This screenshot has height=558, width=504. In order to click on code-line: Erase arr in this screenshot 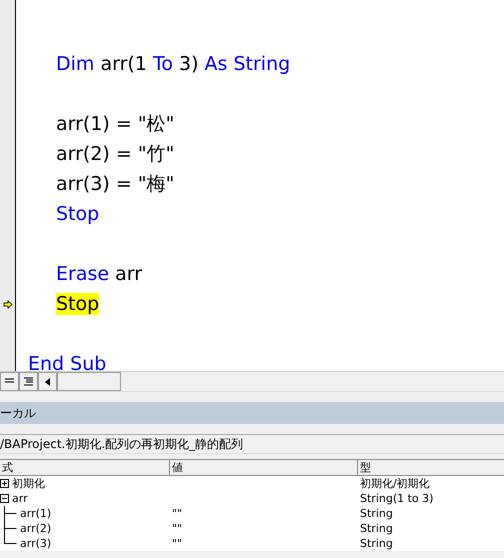, I will do `click(99, 274)`.